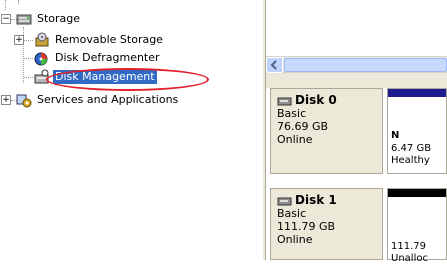  Describe the element at coordinates (316, 100) in the screenshot. I see `disk-title: Disk 0` at that location.